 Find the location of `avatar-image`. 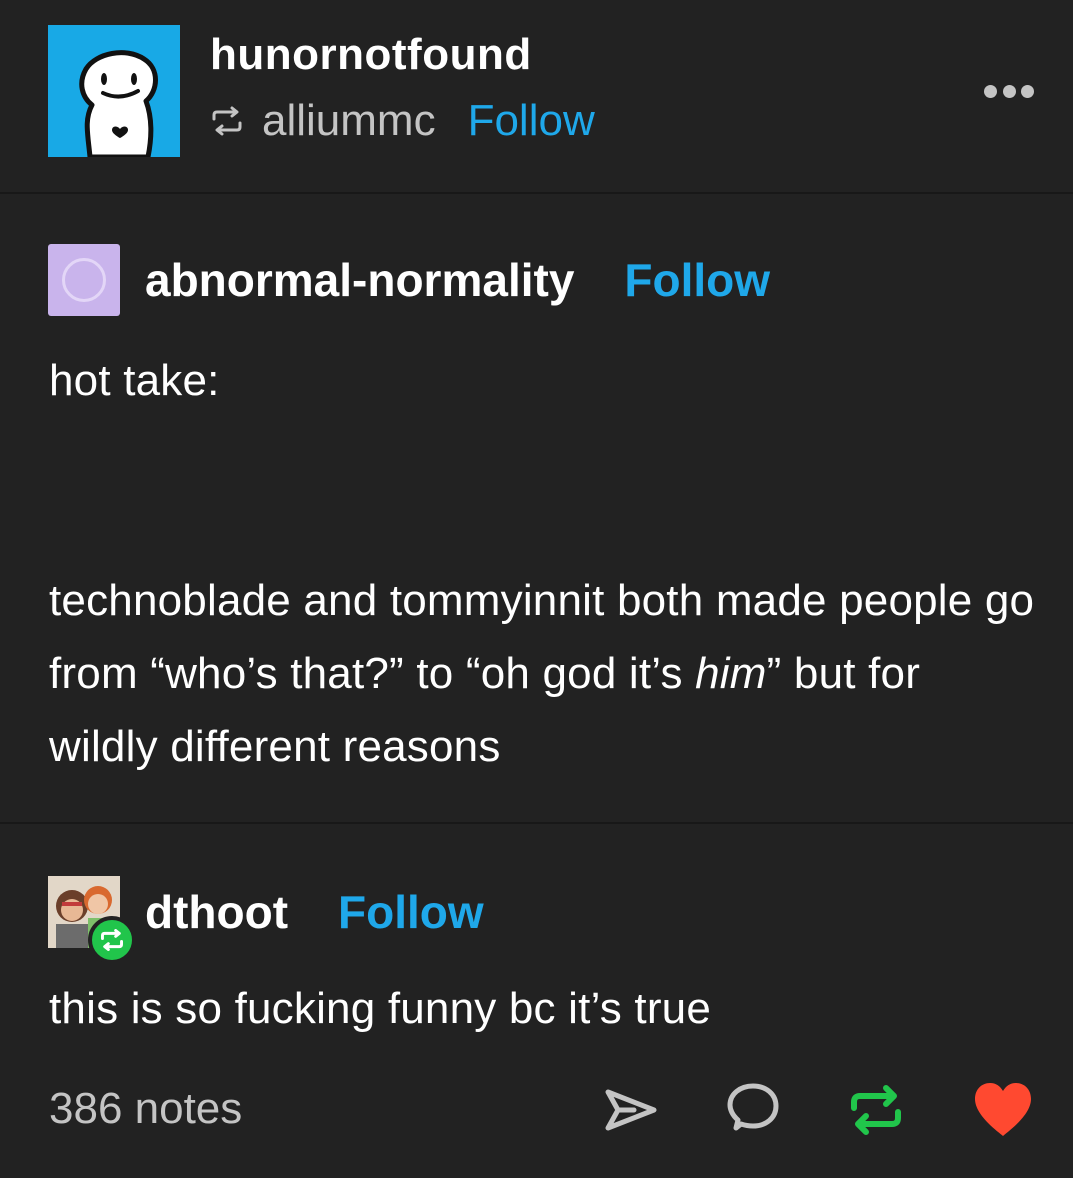

avatar-image is located at coordinates (114, 91).